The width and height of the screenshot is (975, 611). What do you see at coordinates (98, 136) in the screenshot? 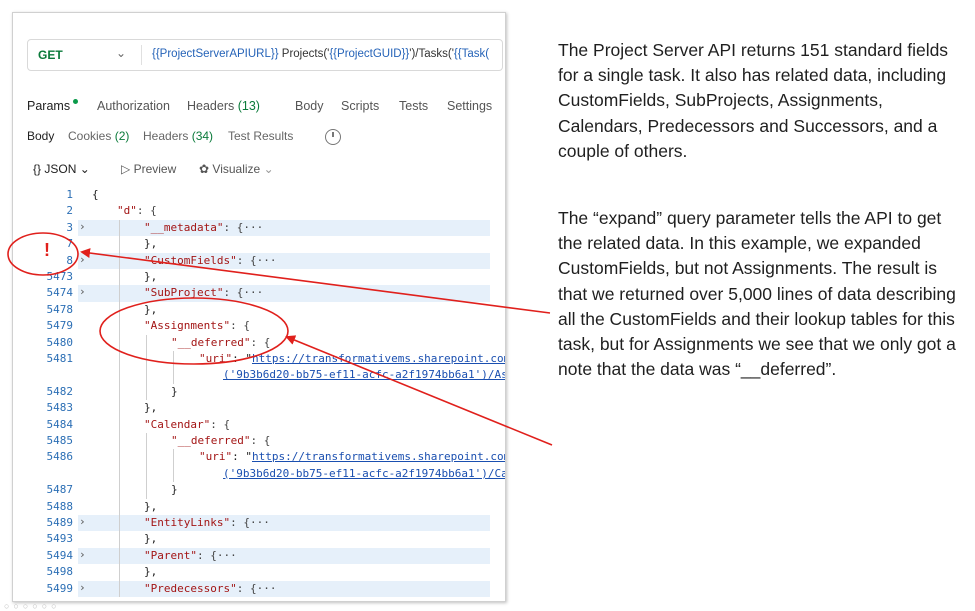
I see `tab-cookies: Cookies (2)` at bounding box center [98, 136].